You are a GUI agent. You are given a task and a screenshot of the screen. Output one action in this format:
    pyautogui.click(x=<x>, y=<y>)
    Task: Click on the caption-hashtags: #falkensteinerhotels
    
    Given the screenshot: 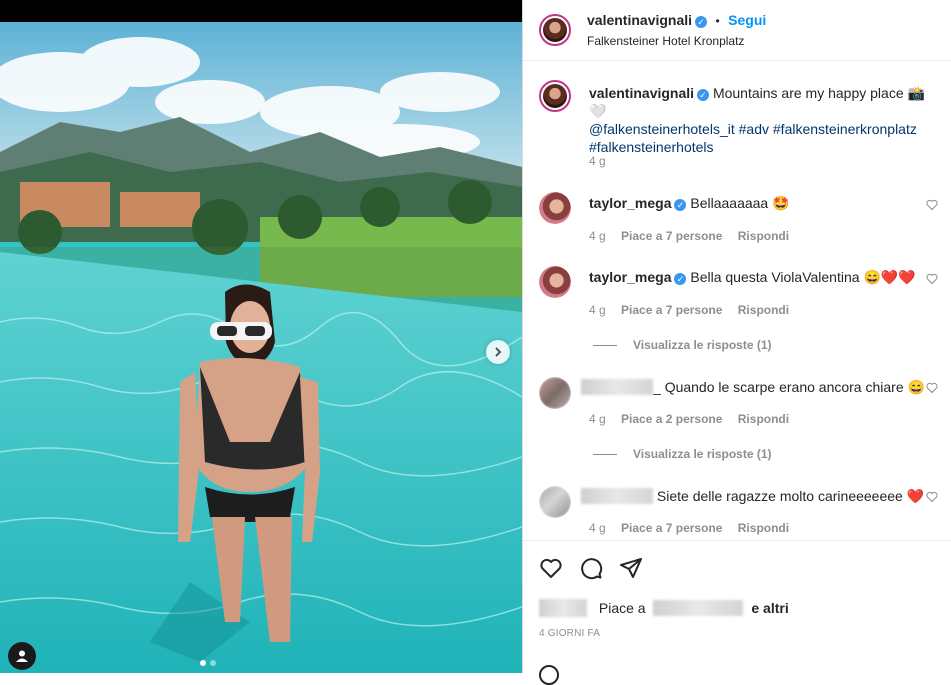 What is the action you would take?
    pyautogui.click(x=651, y=147)
    